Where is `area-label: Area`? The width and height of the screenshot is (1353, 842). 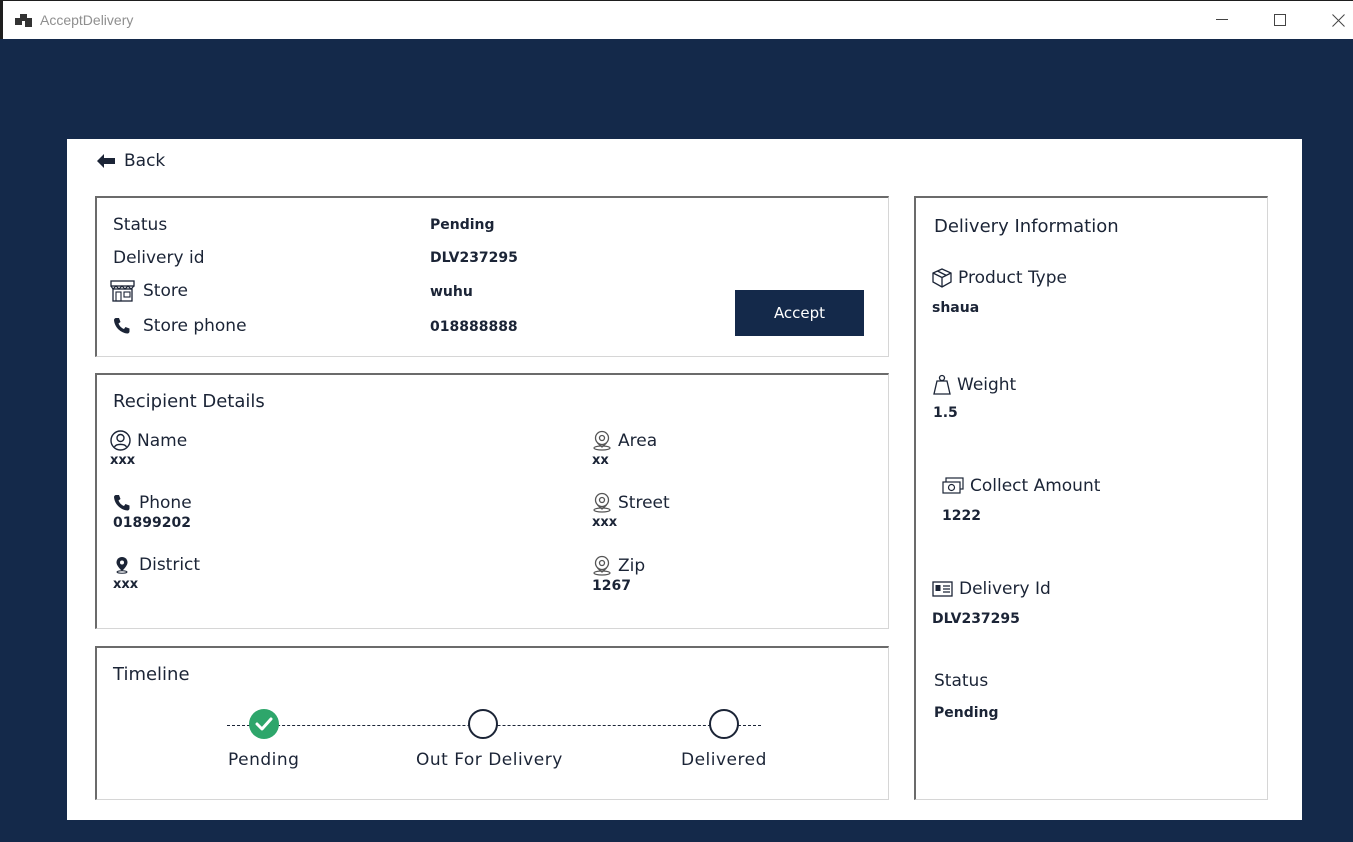
area-label: Area is located at coordinates (638, 440).